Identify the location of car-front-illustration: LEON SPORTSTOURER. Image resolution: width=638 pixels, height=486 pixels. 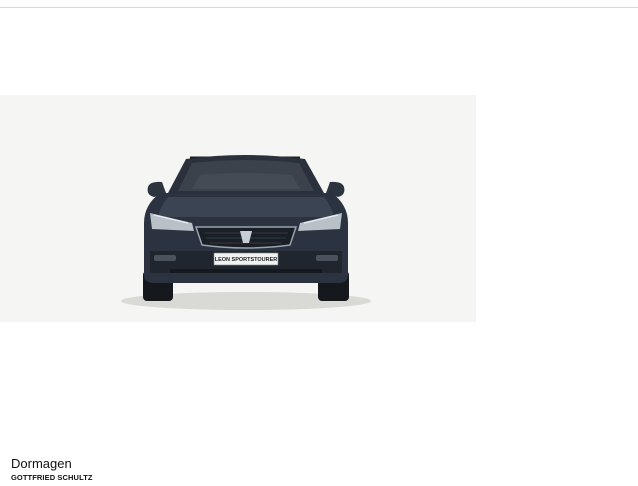
(246, 232).